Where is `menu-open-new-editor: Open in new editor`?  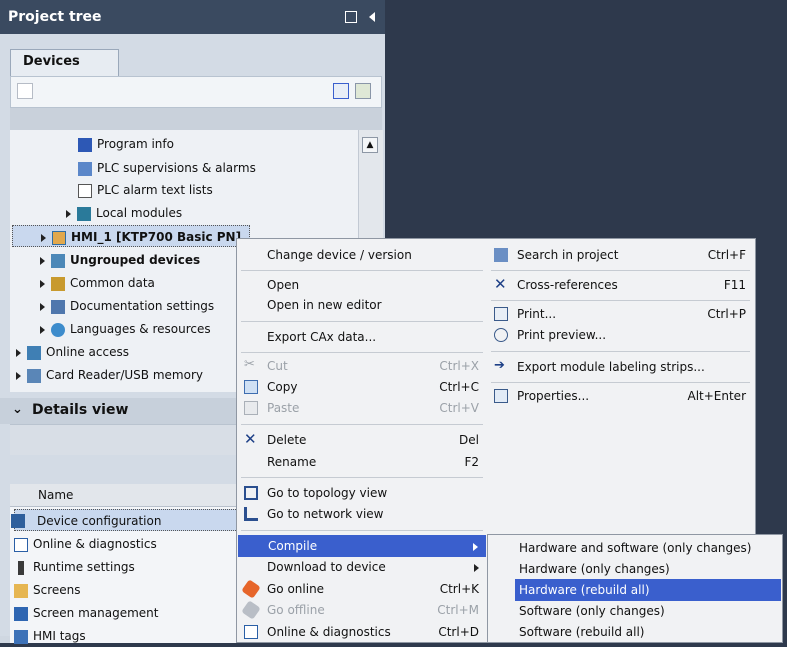
menu-open-new-editor: Open in new editor is located at coordinates (362, 305).